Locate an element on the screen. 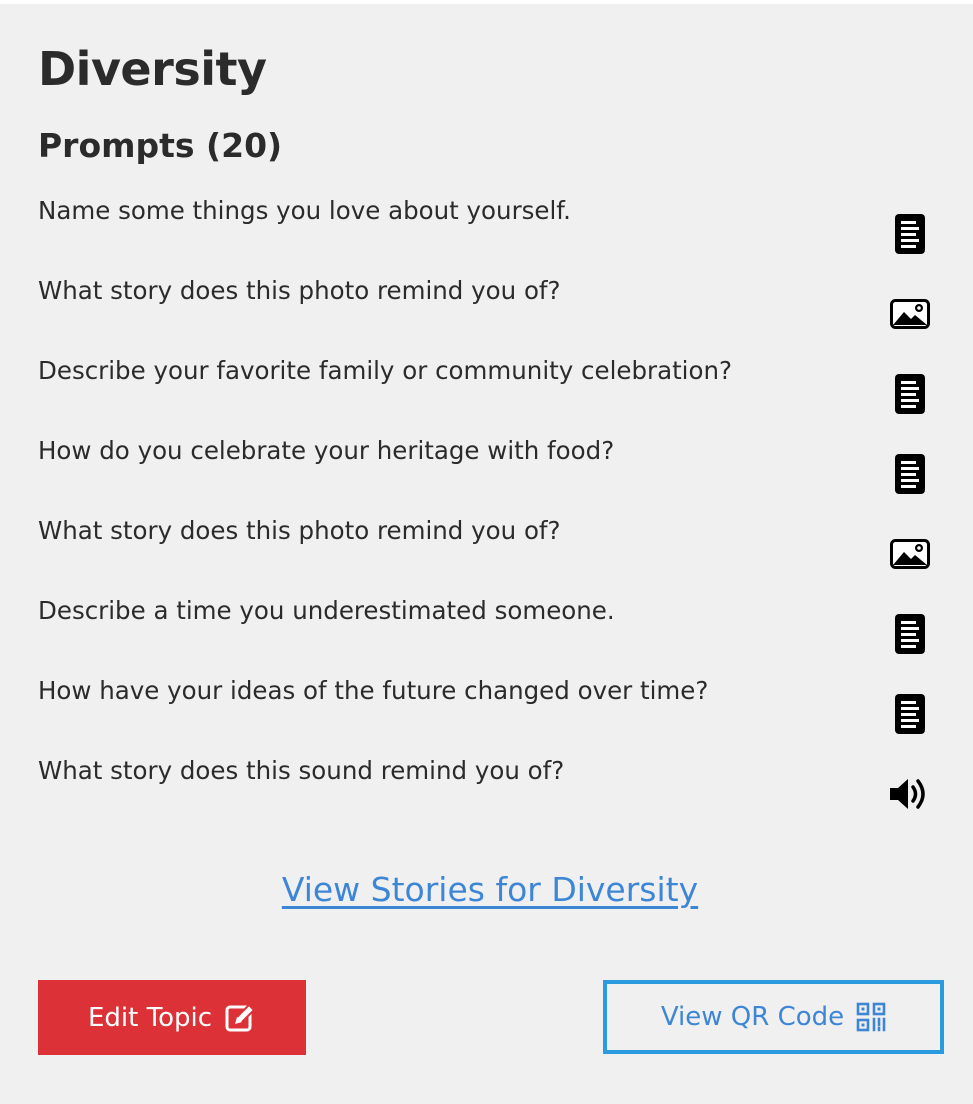 This screenshot has height=1104, width=973. qr-code-icon is located at coordinates (871, 1017).